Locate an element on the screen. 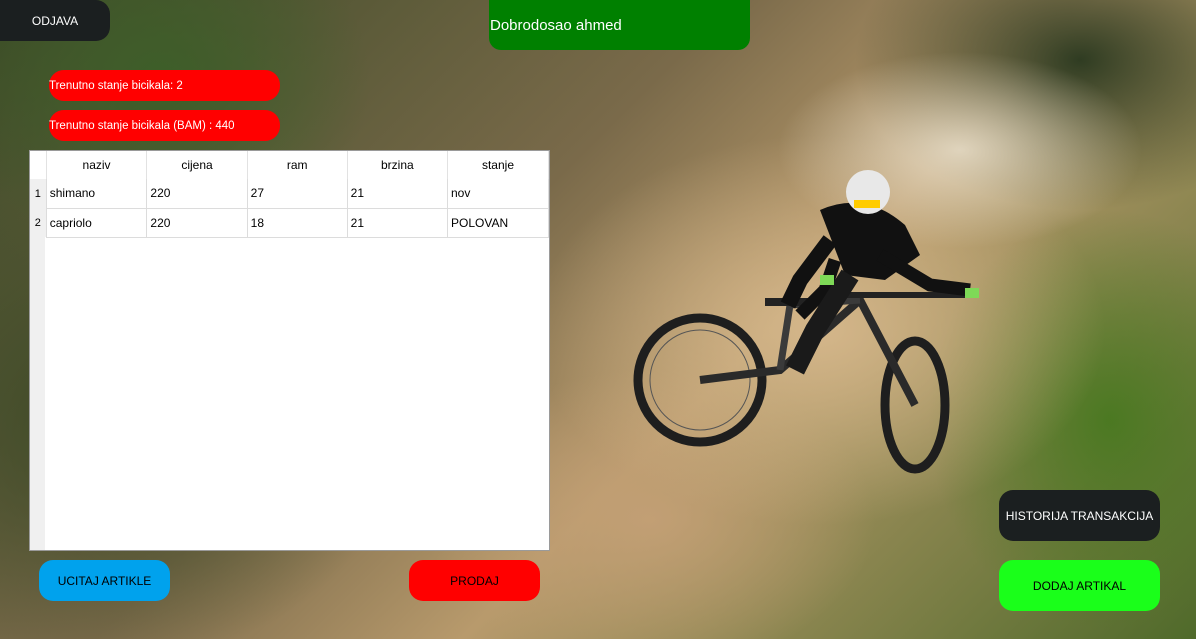 Image resolution: width=1196 pixels, height=639 pixels. row-number: 1 is located at coordinates (38, 193).